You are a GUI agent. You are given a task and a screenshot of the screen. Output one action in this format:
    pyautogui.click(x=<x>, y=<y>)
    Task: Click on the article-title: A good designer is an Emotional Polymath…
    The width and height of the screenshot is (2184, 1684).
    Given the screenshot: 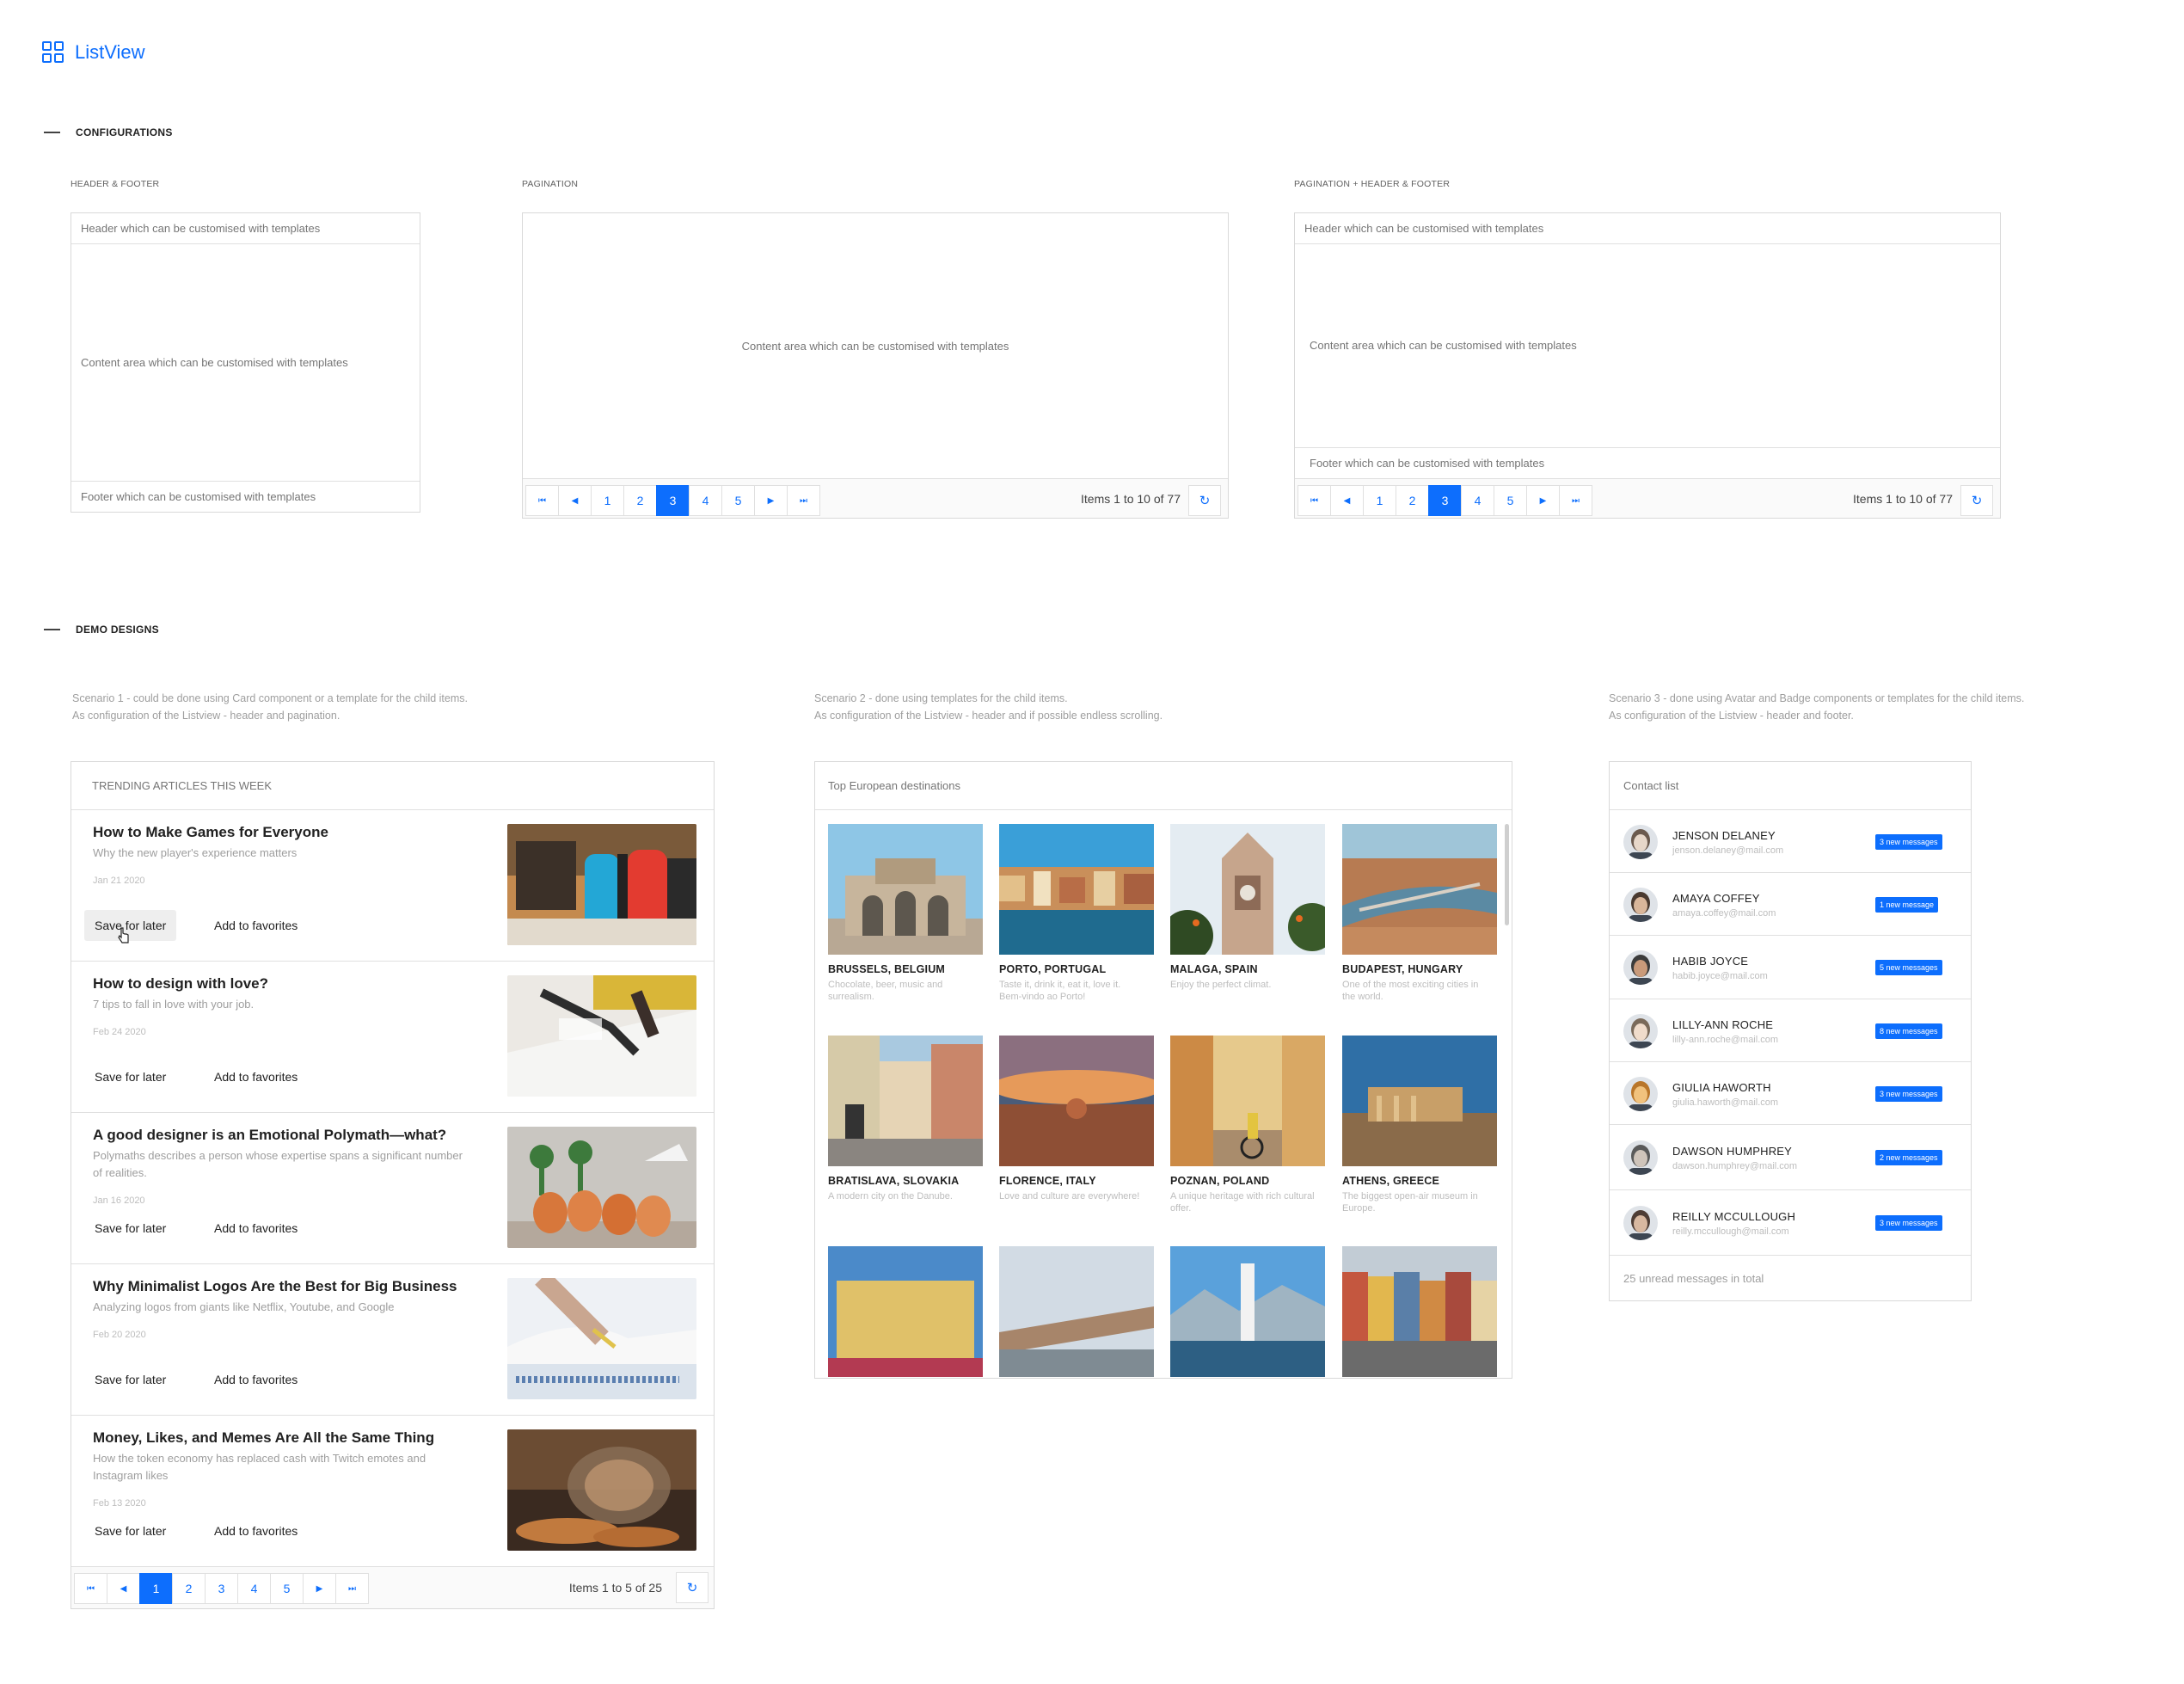 What is the action you would take?
    pyautogui.click(x=282, y=1135)
    